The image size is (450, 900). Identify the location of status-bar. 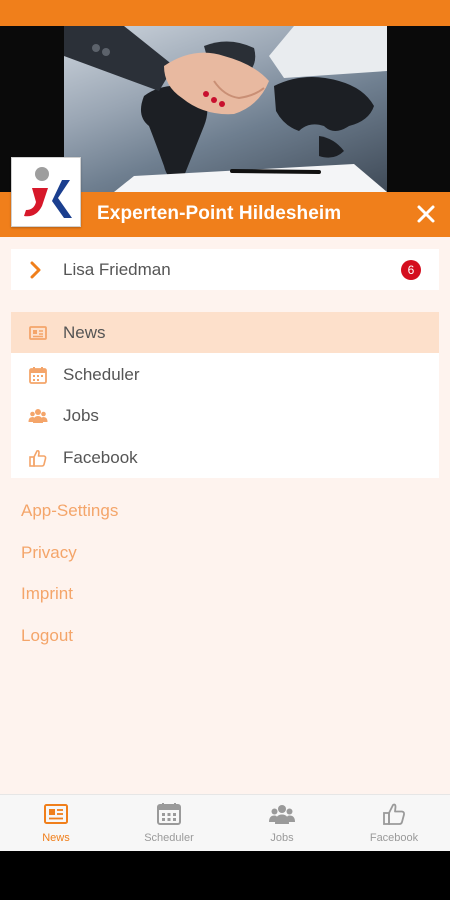
(225, 13).